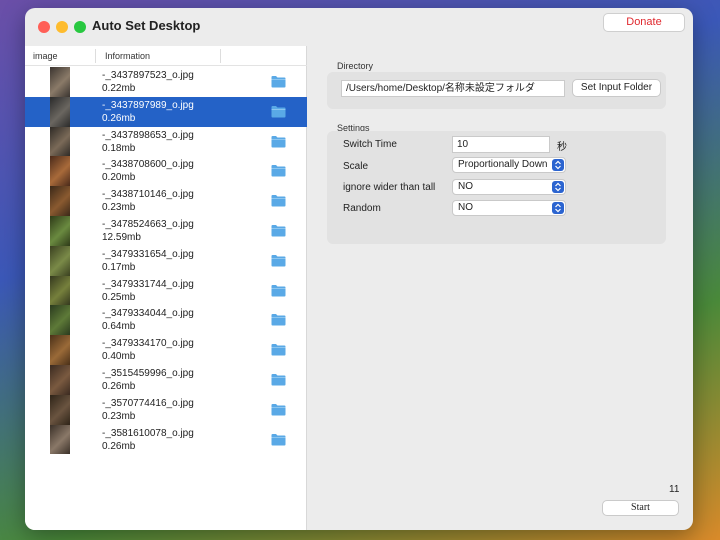 Image resolution: width=720 pixels, height=540 pixels. What do you see at coordinates (166, 141) in the screenshot?
I see `list-item: -_3437898653_o.jpg 0.18mb` at bounding box center [166, 141].